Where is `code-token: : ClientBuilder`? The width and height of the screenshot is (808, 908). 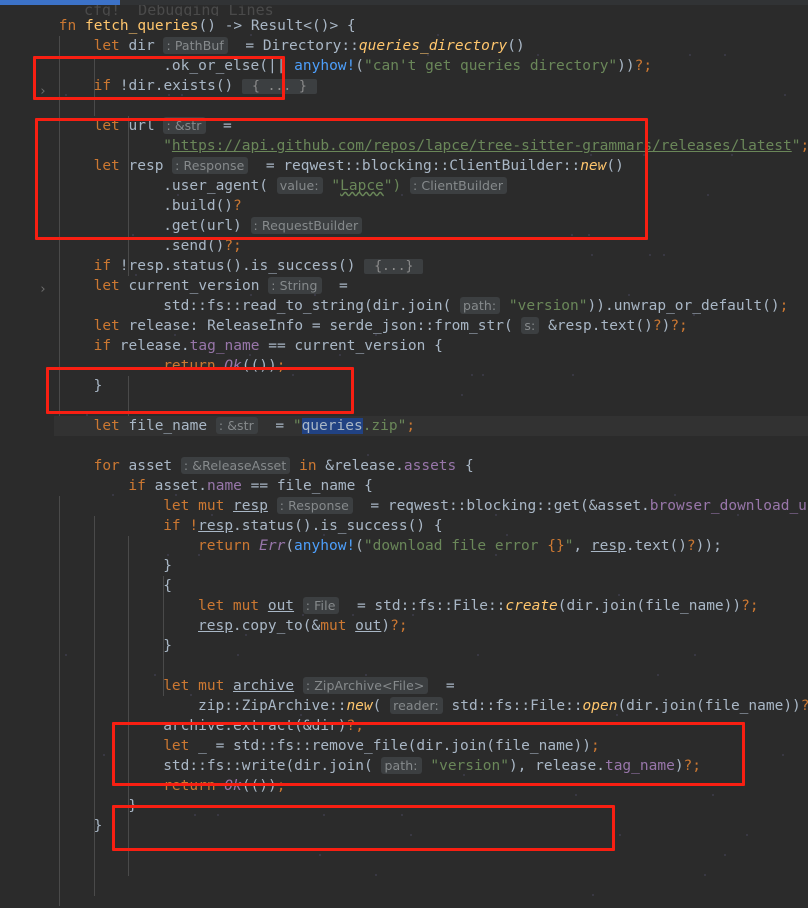 code-token: : ClientBuilder is located at coordinates (459, 185).